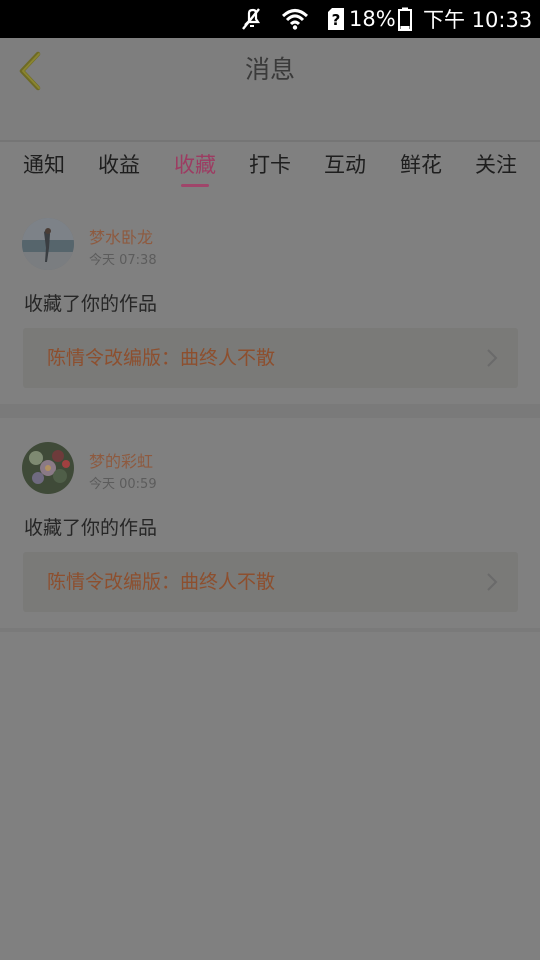 The height and width of the screenshot is (960, 540). I want to click on mute-icon, so click(251, 19).